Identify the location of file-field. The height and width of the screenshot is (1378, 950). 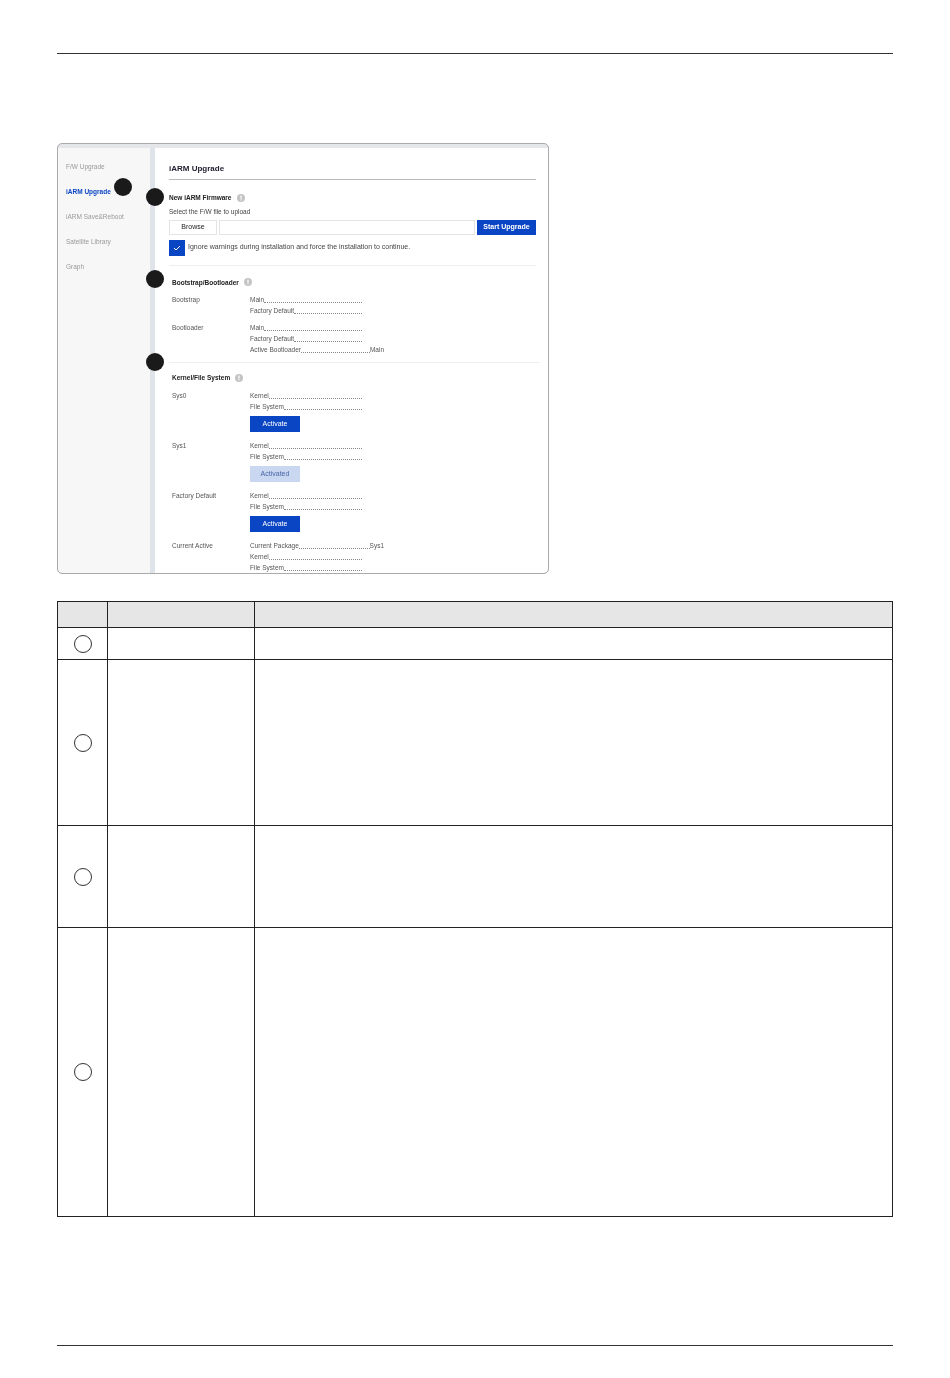
(347, 227).